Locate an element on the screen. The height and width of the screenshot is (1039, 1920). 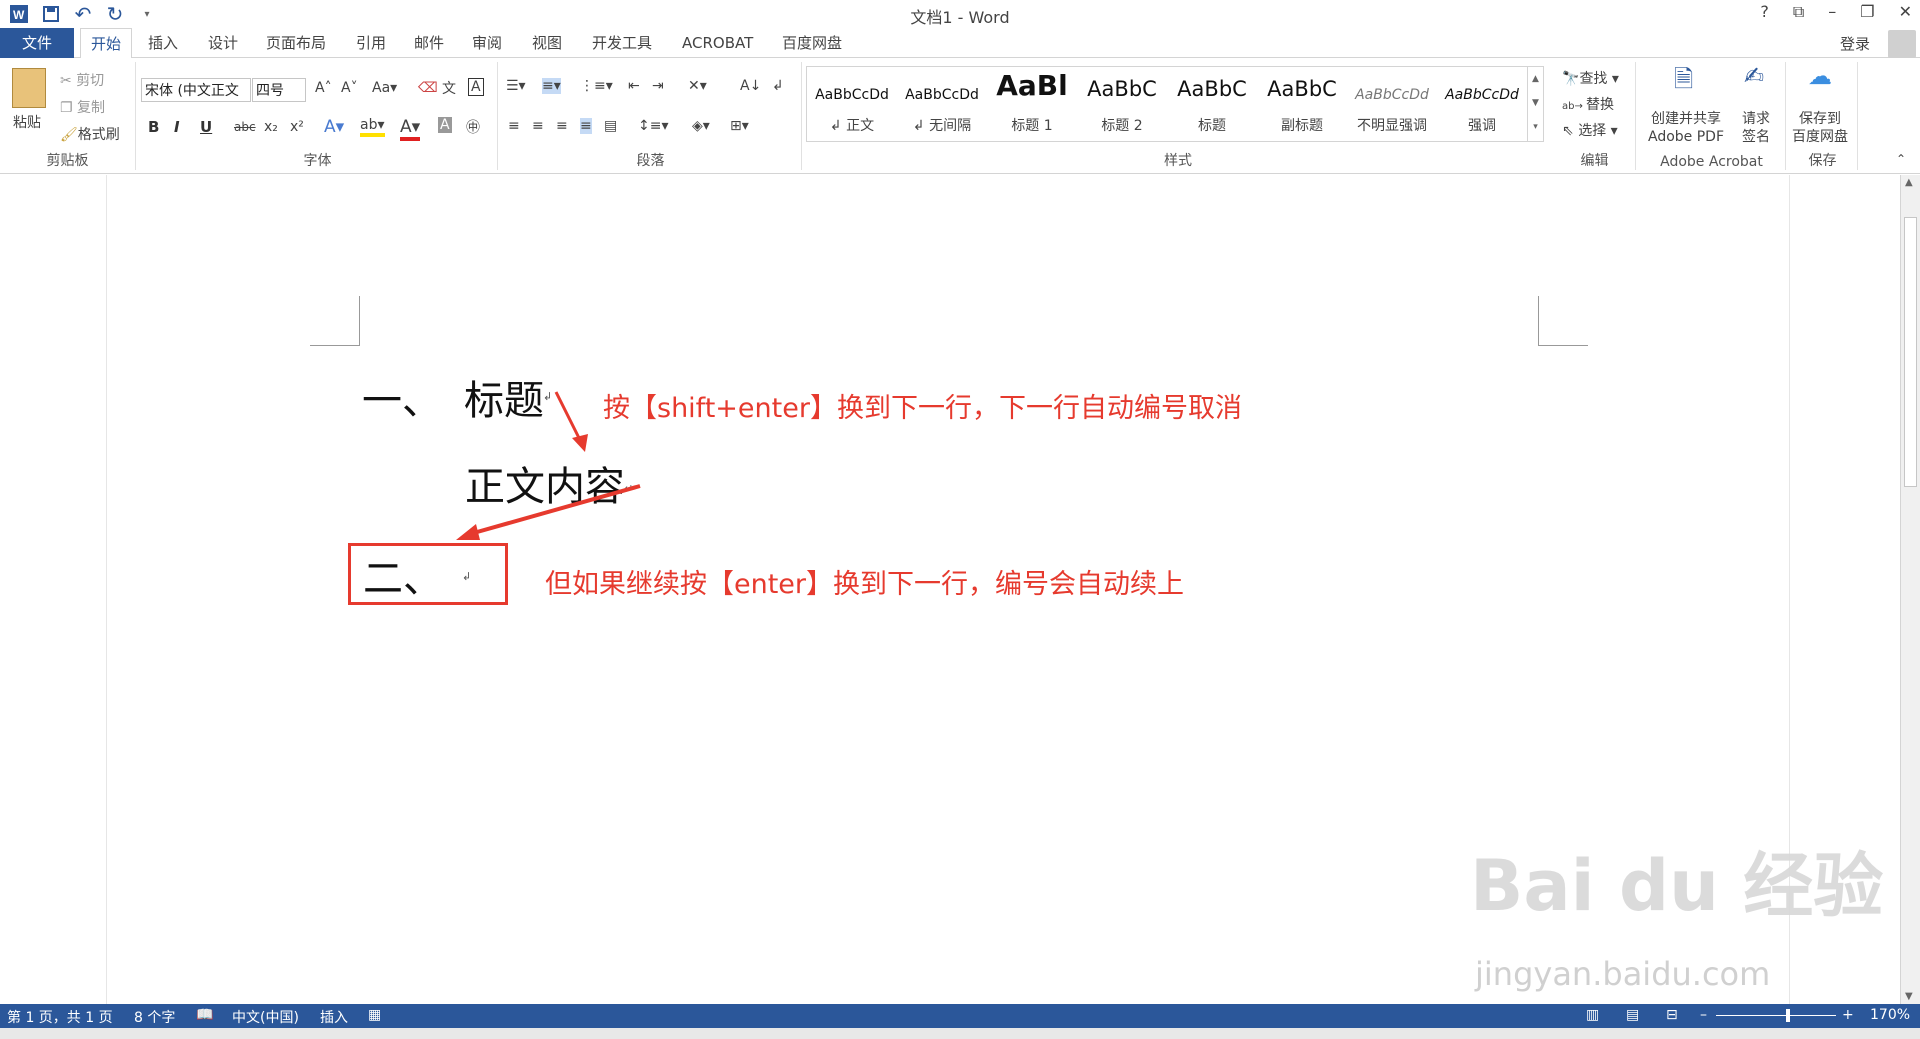
annotation-note-2: 但如果继续按【enter】换到下一行，编号会自动续上 is located at coordinates (865, 584).